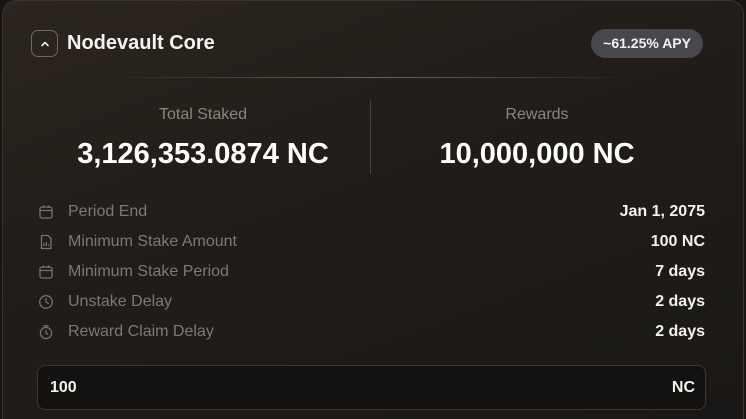 Image resolution: width=746 pixels, height=419 pixels. I want to click on stake-amount-field: NC, so click(371, 387).